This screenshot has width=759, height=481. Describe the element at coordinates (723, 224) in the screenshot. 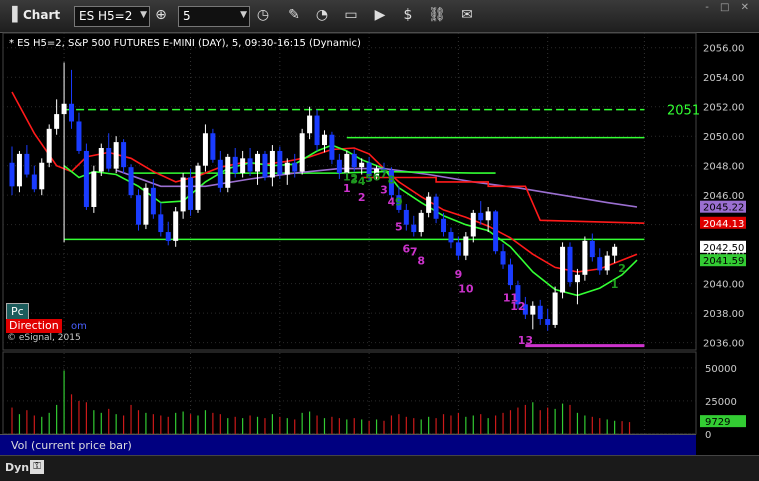

I see `price-label: 2044.13` at that location.